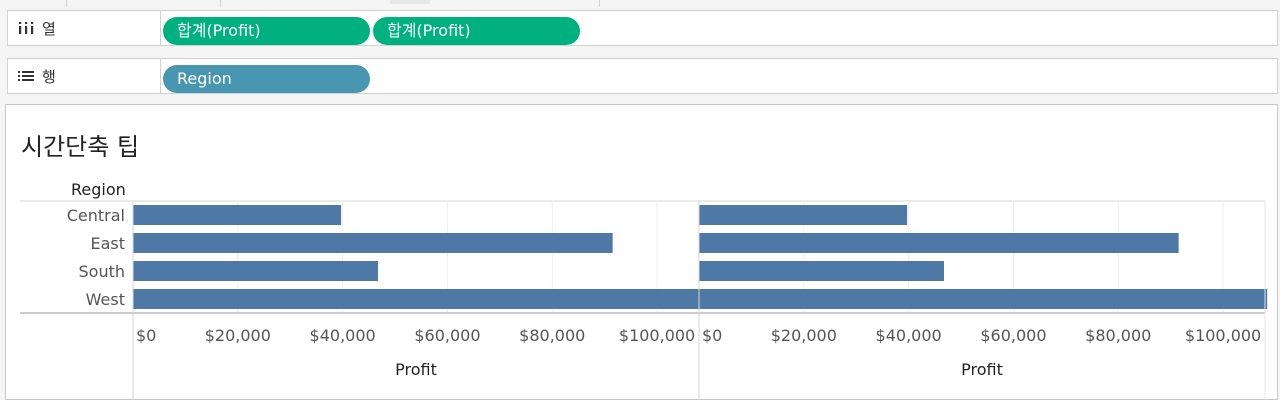 The width and height of the screenshot is (1280, 400). Describe the element at coordinates (410, 2) in the screenshot. I see `toolbar-tab` at that location.